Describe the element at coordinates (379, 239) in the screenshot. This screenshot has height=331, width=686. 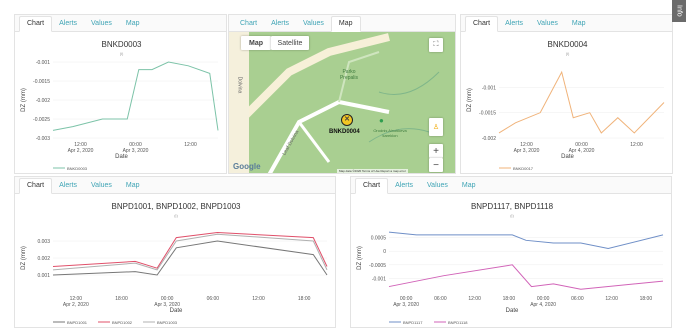
I see `y-tick-label: 0.0005` at that location.